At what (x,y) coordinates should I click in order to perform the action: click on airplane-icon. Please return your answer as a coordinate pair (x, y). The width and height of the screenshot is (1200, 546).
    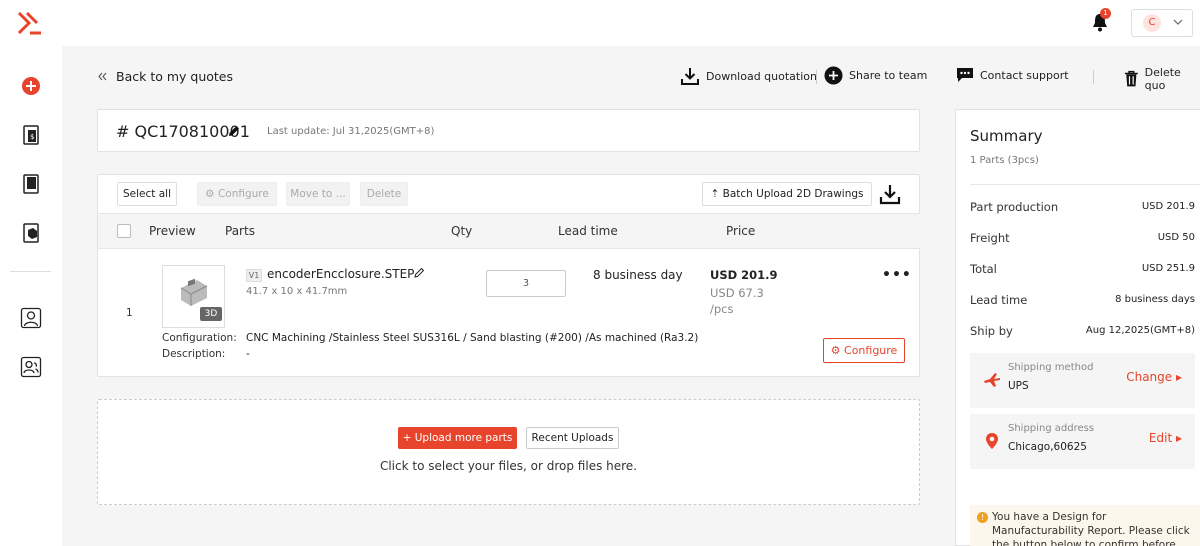
    Looking at the image, I should click on (992, 380).